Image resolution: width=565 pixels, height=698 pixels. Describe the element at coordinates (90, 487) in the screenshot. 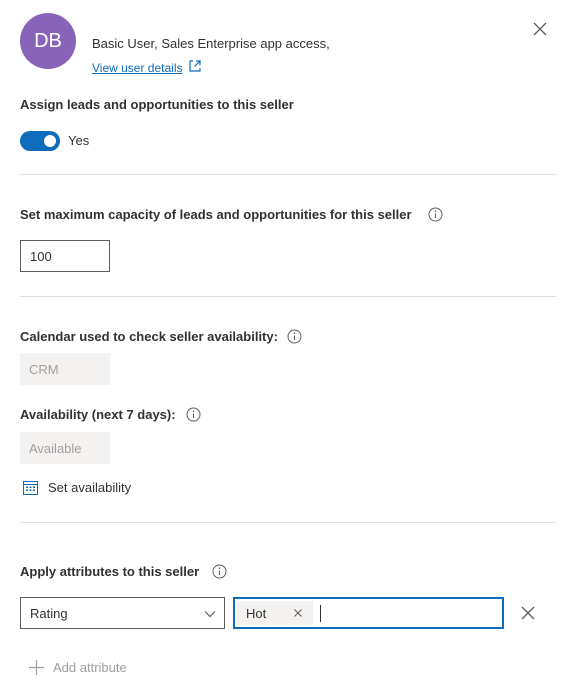

I see `set-availability-label: Set availability` at that location.